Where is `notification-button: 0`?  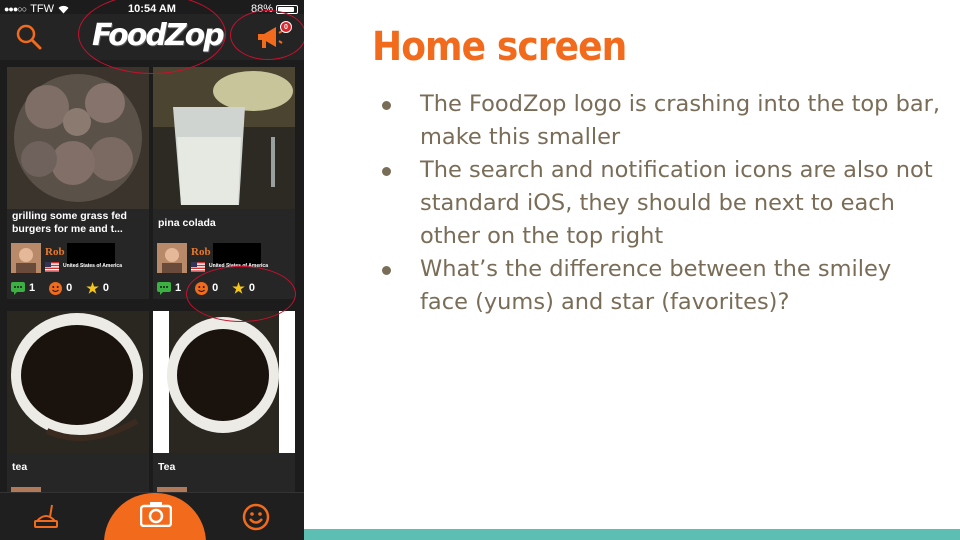
notification-button: 0 is located at coordinates (273, 36).